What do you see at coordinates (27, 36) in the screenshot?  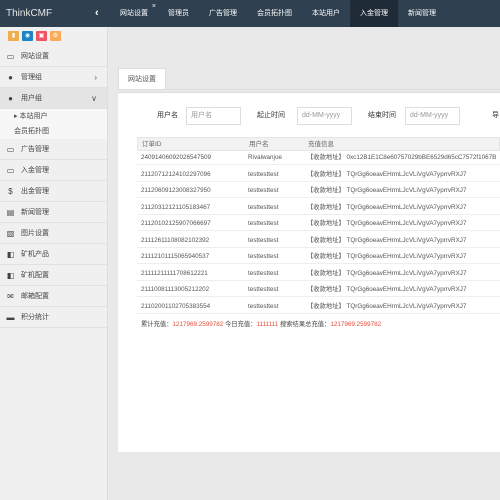 I see `people-icon: ◉` at bounding box center [27, 36].